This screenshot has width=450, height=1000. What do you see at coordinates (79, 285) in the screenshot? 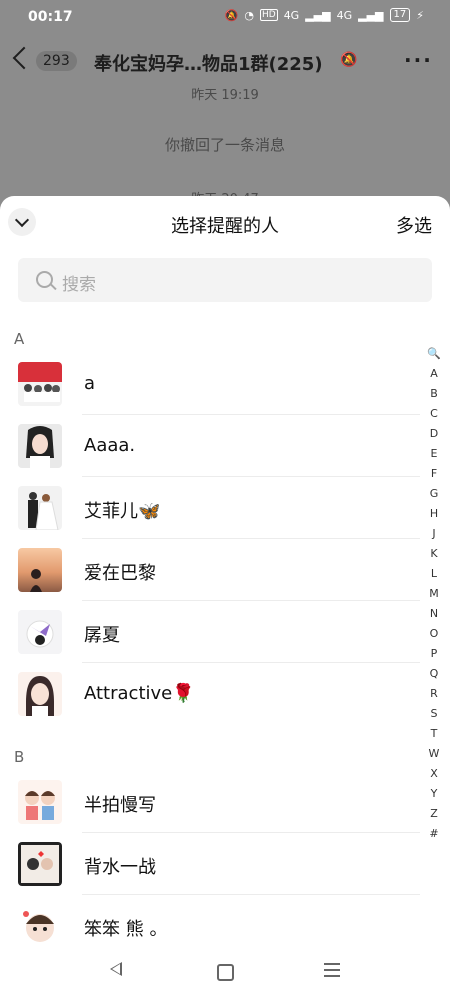
I see `search-placeholder: 搜索` at bounding box center [79, 285].